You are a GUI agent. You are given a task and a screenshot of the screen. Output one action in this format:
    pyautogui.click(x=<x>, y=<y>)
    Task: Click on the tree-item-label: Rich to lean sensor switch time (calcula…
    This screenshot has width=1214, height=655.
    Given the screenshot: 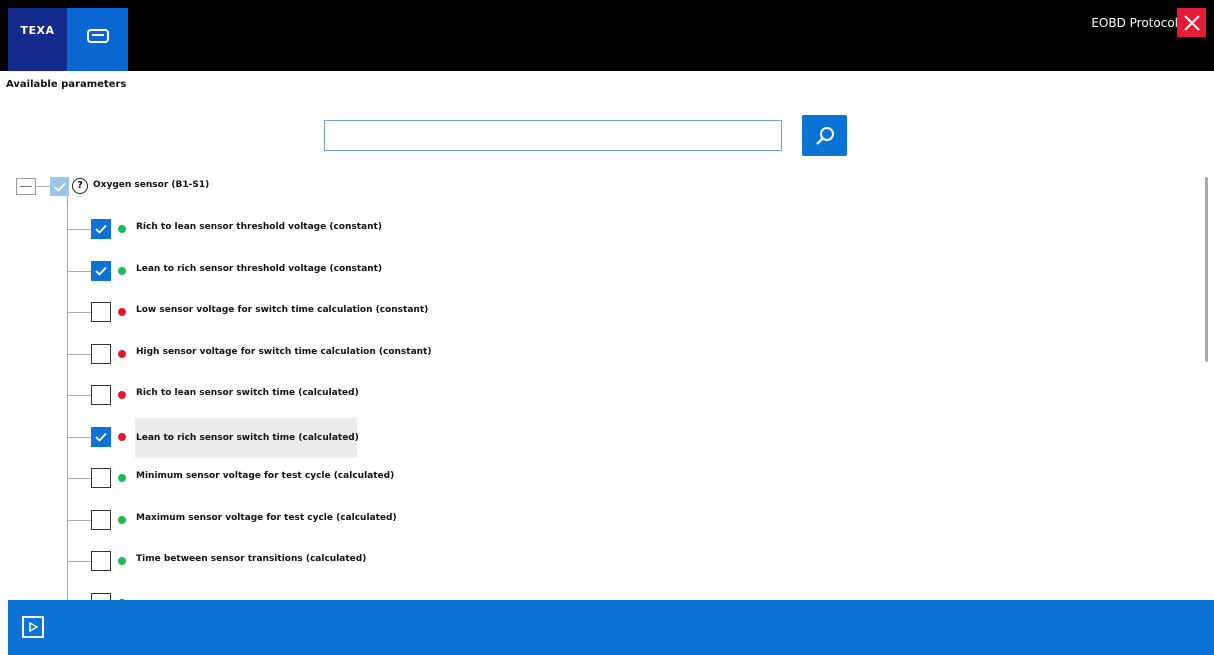 What is the action you would take?
    pyautogui.click(x=247, y=393)
    